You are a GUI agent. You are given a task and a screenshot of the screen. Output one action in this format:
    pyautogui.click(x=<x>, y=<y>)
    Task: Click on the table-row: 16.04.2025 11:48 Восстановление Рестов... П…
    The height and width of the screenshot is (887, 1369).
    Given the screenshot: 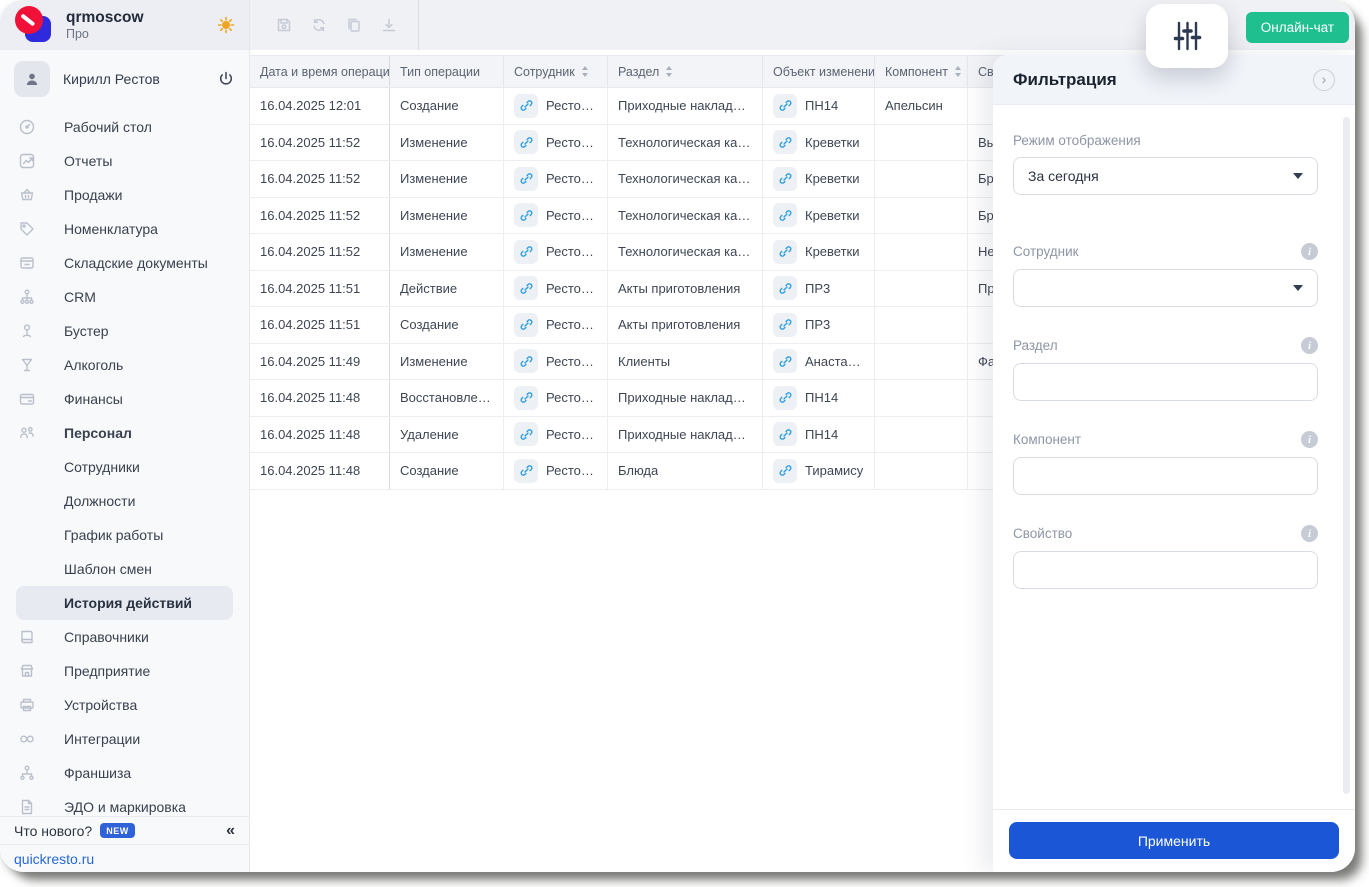 What is the action you would take?
    pyautogui.click(x=679, y=398)
    